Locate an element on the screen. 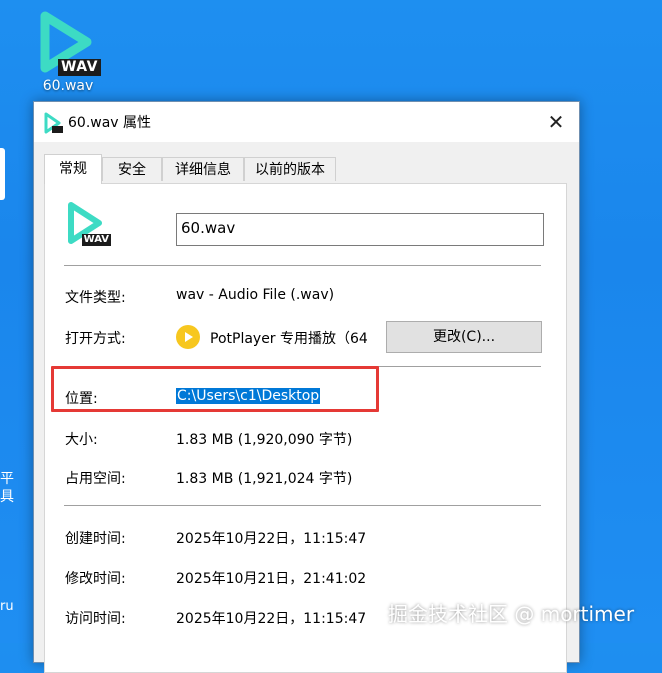 Image resolution: width=662 pixels, height=673 pixels. wav-file-icon: WAV is located at coordinates (68, 43).